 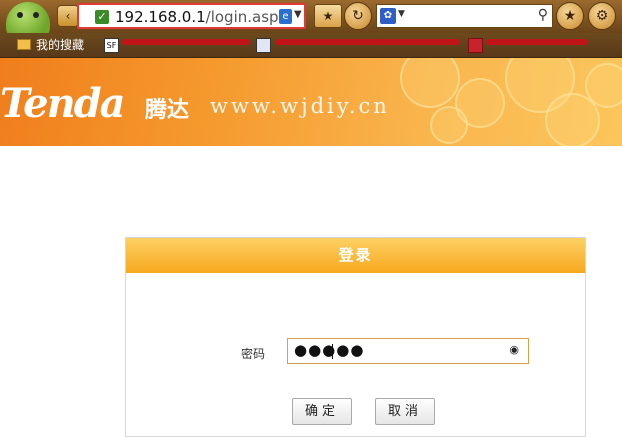 What do you see at coordinates (405, 411) in the screenshot?
I see `cancel-button: 取消` at bounding box center [405, 411].